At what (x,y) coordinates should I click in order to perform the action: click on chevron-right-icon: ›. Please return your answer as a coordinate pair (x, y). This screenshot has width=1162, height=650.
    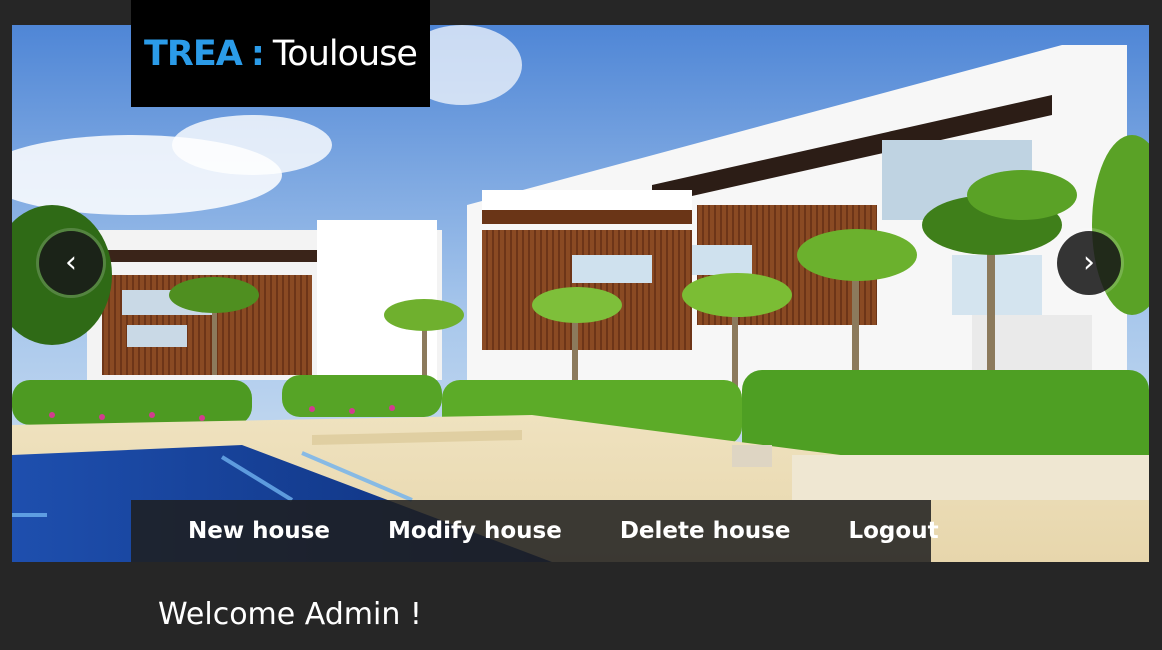
    Looking at the image, I should click on (1089, 262).